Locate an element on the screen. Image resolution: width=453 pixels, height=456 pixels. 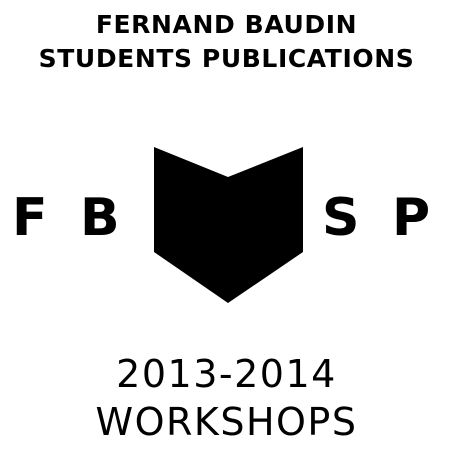
open-book-icon is located at coordinates (228, 225).